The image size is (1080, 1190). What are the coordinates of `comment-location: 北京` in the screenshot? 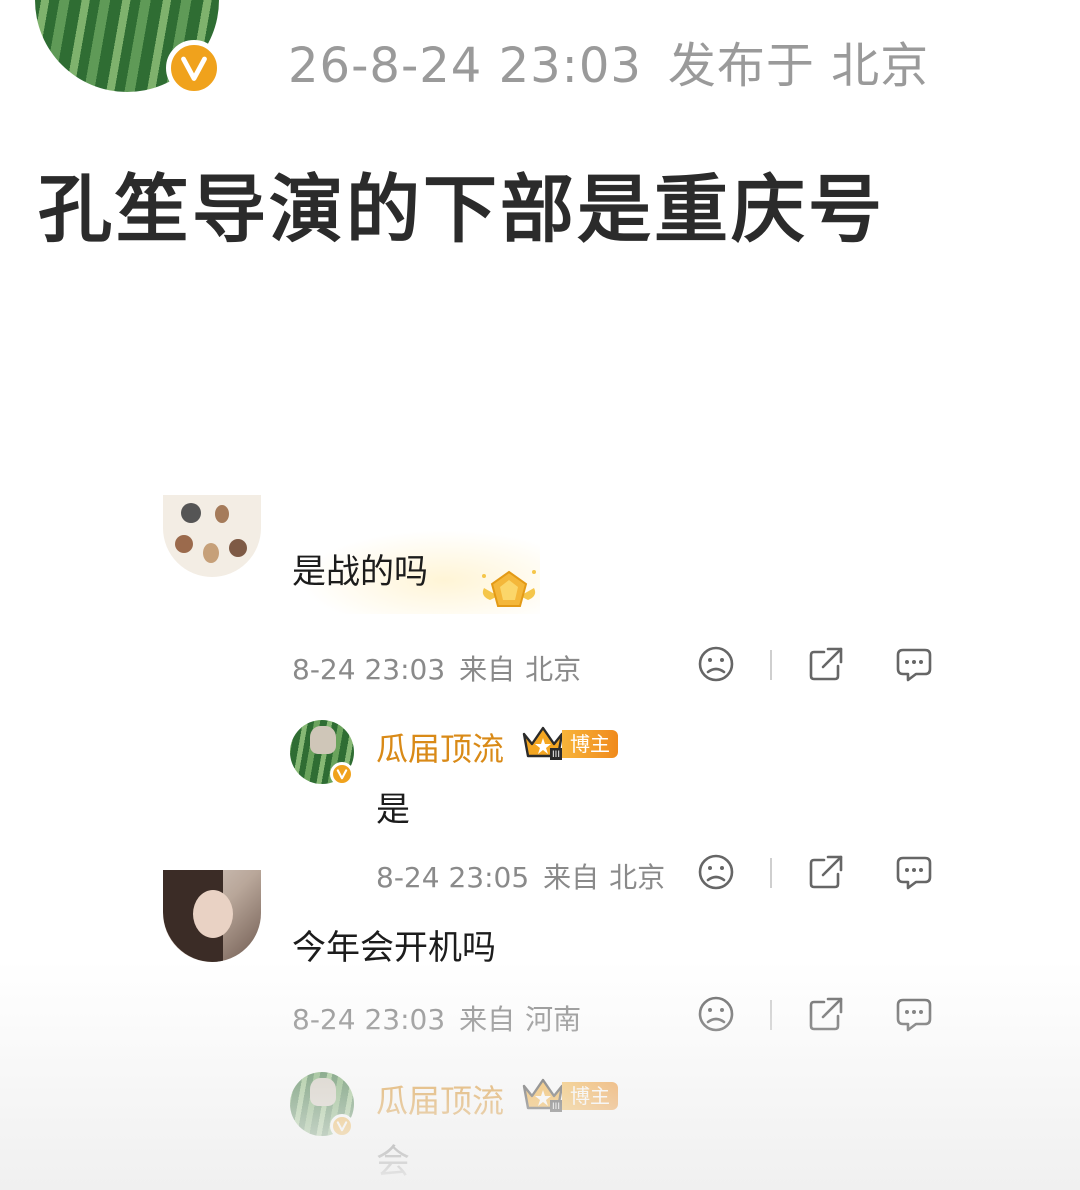 It's located at (553, 669).